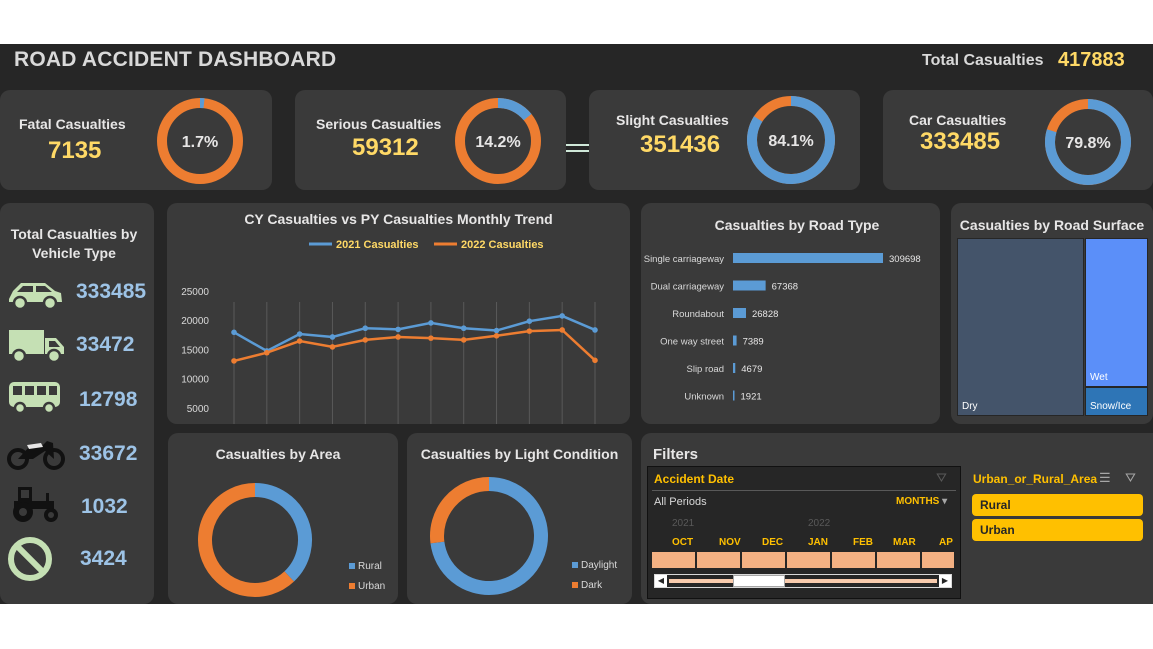 This screenshot has width=1153, height=649. What do you see at coordinates (1057, 505) in the screenshot?
I see `slicer-item-rural: Rural` at bounding box center [1057, 505].